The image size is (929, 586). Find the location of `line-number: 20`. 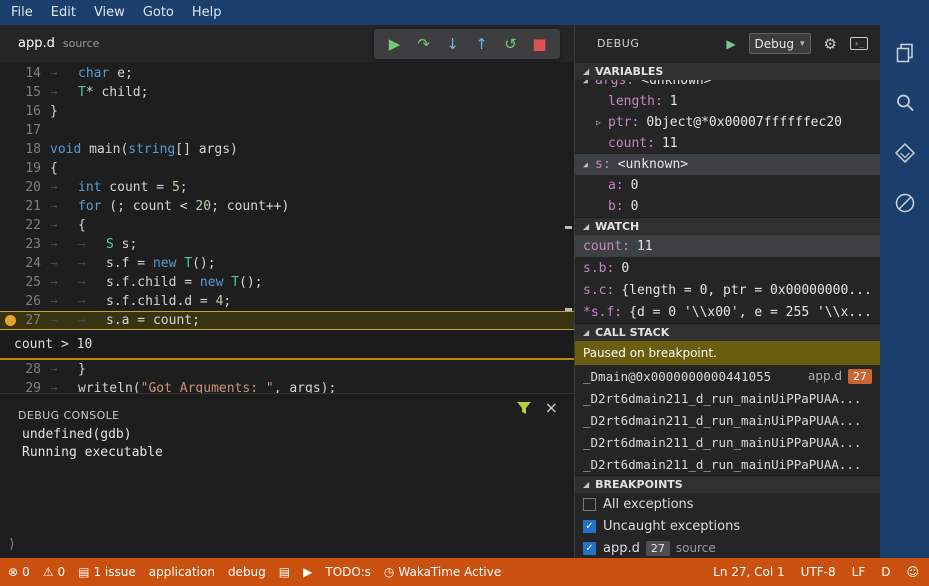

line-number: 20 is located at coordinates (25, 187).